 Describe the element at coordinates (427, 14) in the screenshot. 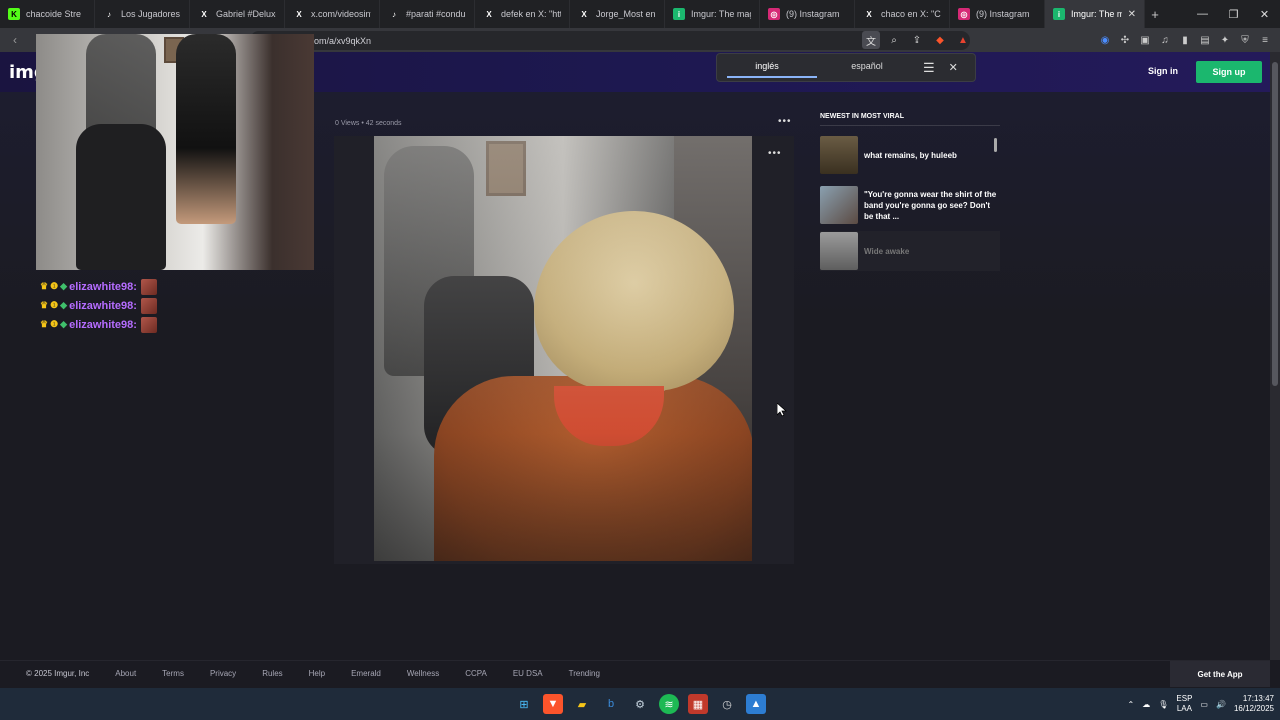

I see `tab: ♪ #parati #condu` at that location.